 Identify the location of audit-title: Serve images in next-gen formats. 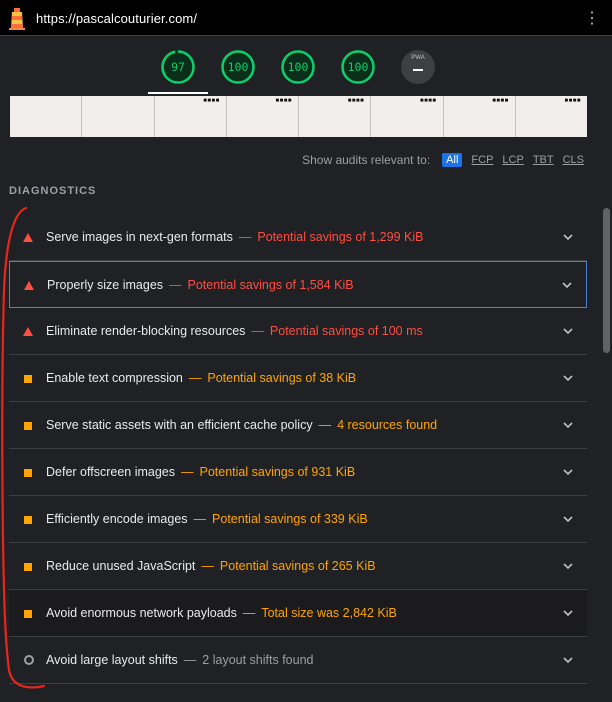
(139, 237).